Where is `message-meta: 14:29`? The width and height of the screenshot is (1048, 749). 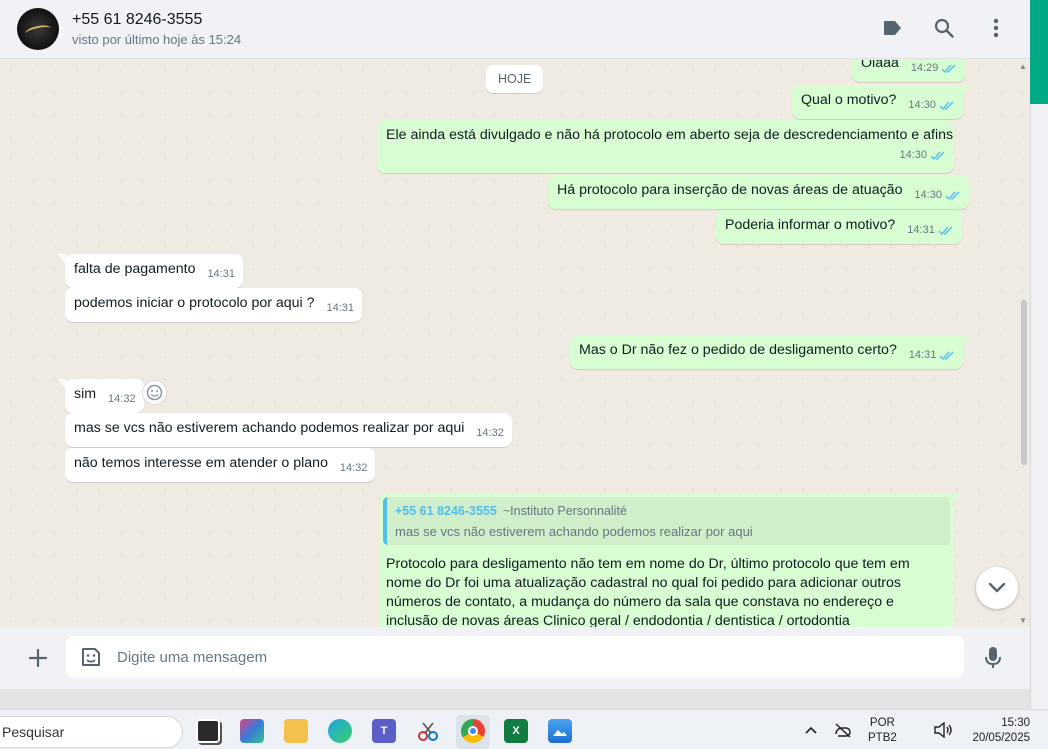 message-meta: 14:29 is located at coordinates (934, 69).